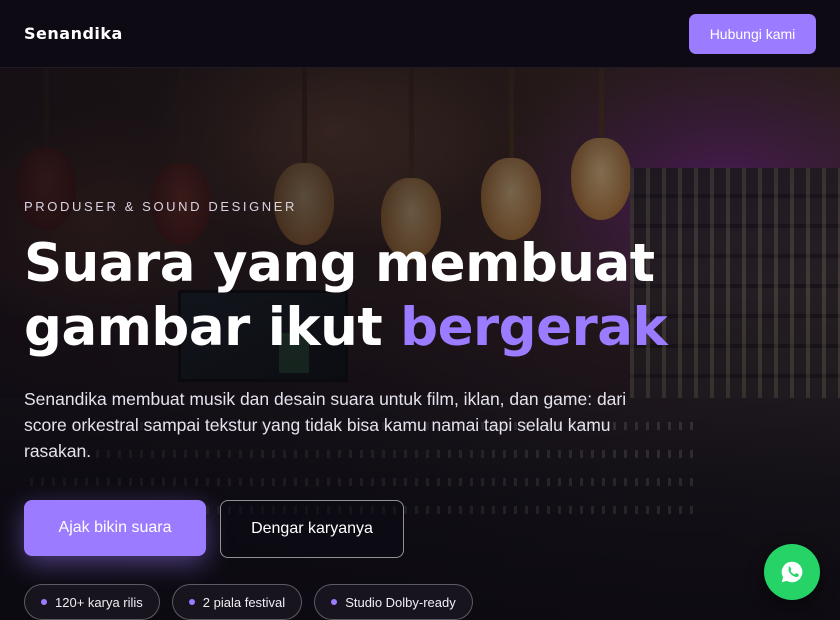 The width and height of the screenshot is (840, 620). I want to click on headline-line-2: gambar ikut, so click(212, 327).